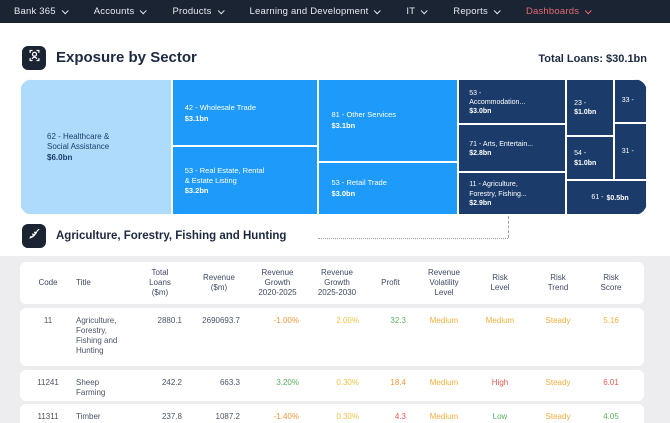 Image resolution: width=670 pixels, height=423 pixels. Describe the element at coordinates (227, 416) in the screenshot. I see `table-cell: 1087.2` at that location.